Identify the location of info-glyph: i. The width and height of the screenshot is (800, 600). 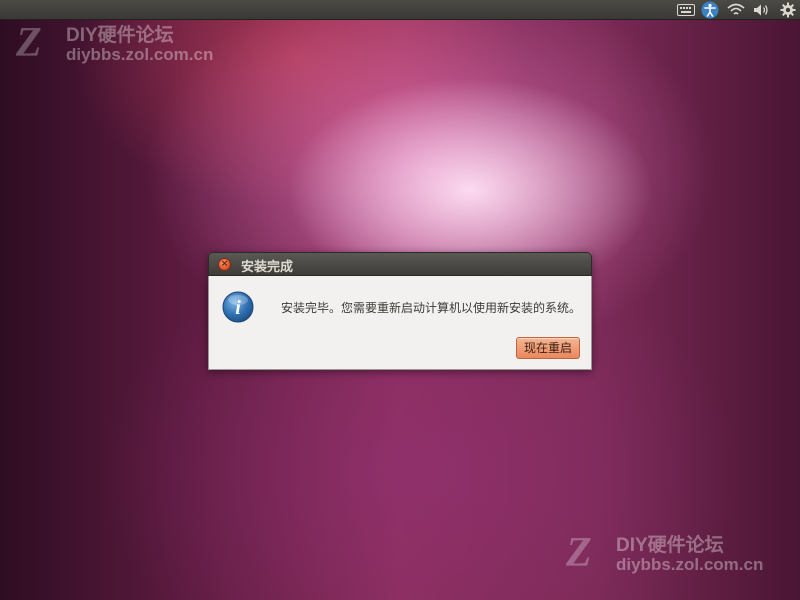
(238, 308).